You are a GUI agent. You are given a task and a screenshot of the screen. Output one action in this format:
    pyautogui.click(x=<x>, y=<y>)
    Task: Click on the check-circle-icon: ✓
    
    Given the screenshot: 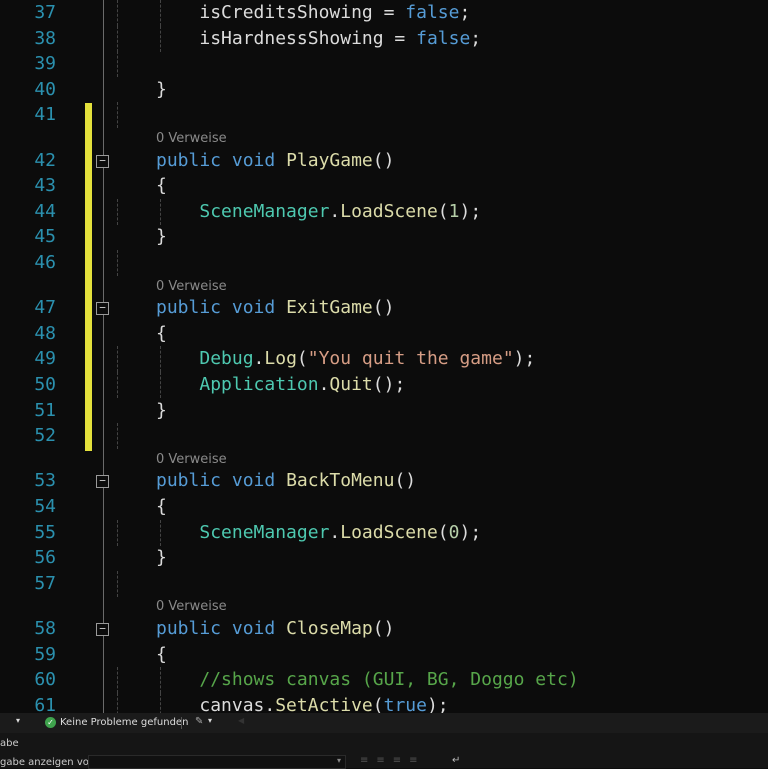 What is the action you would take?
    pyautogui.click(x=50, y=722)
    